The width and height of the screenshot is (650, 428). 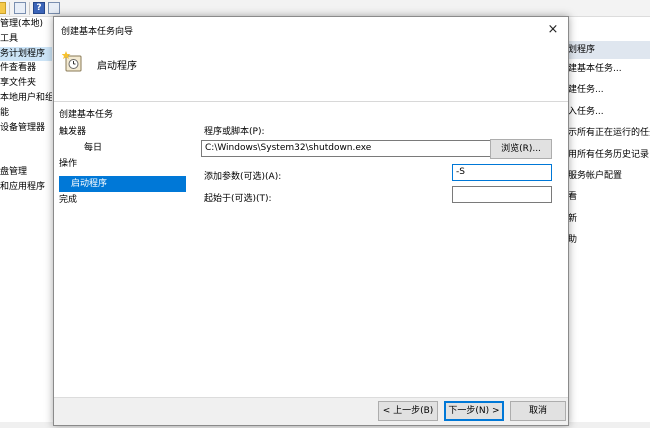 I want to click on tree-item: 和应用程序, so click(x=26, y=187).